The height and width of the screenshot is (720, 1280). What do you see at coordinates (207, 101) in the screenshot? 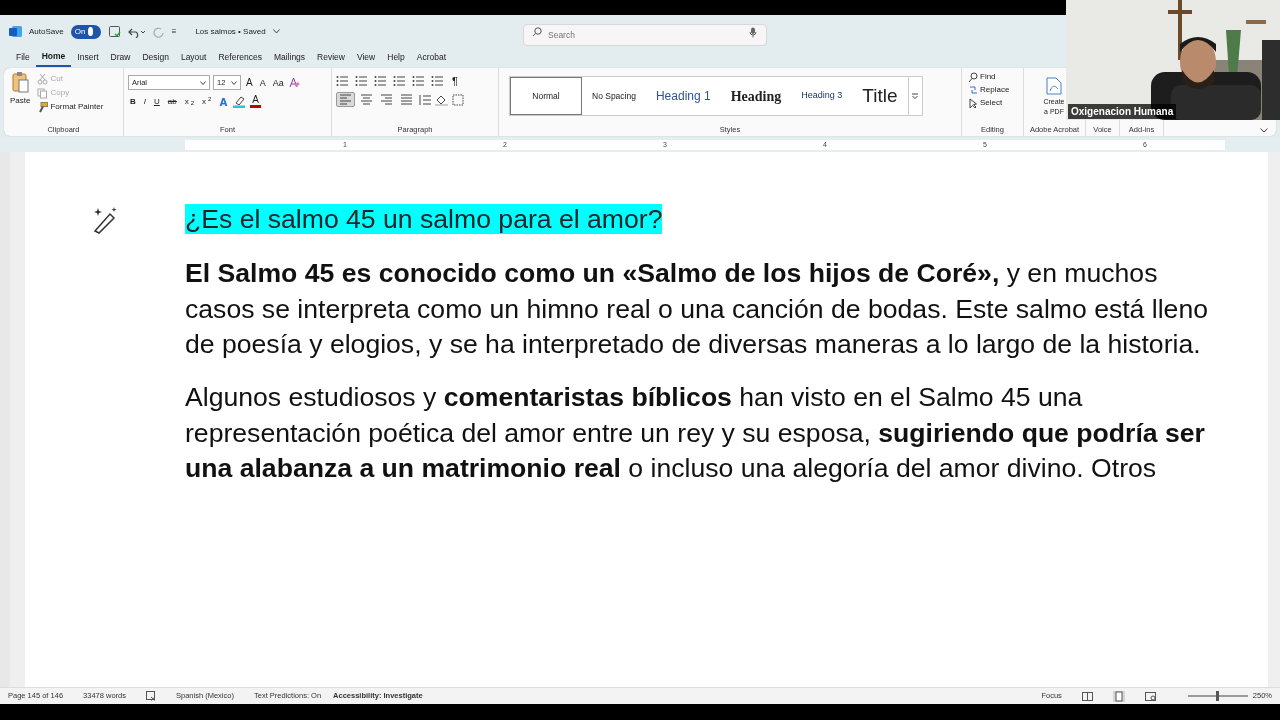
I see `format-button: x$^{2}$` at bounding box center [207, 101].